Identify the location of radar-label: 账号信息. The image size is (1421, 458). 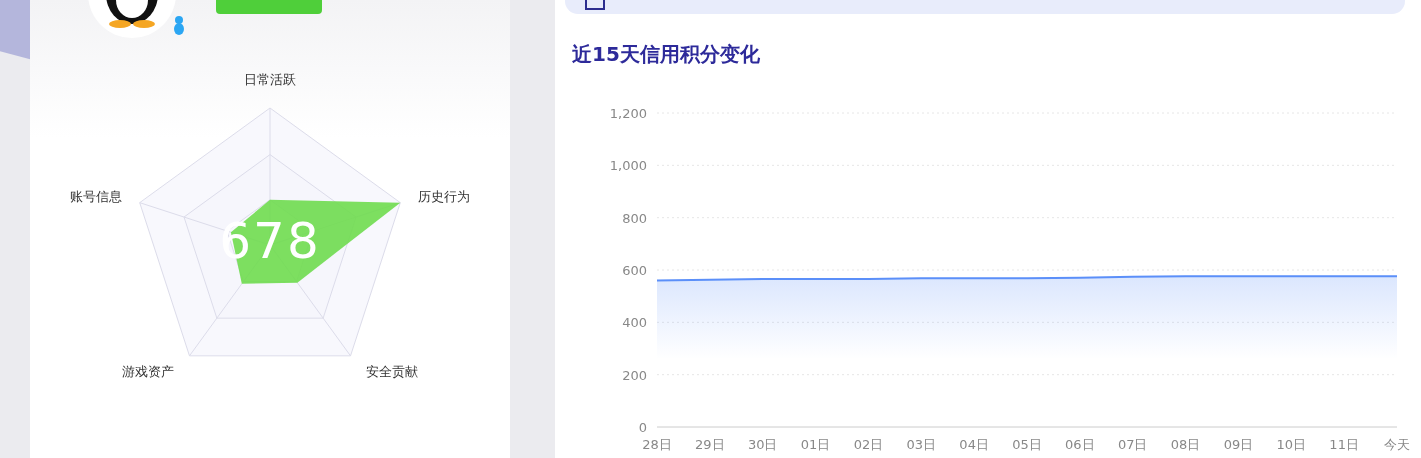
(96, 196).